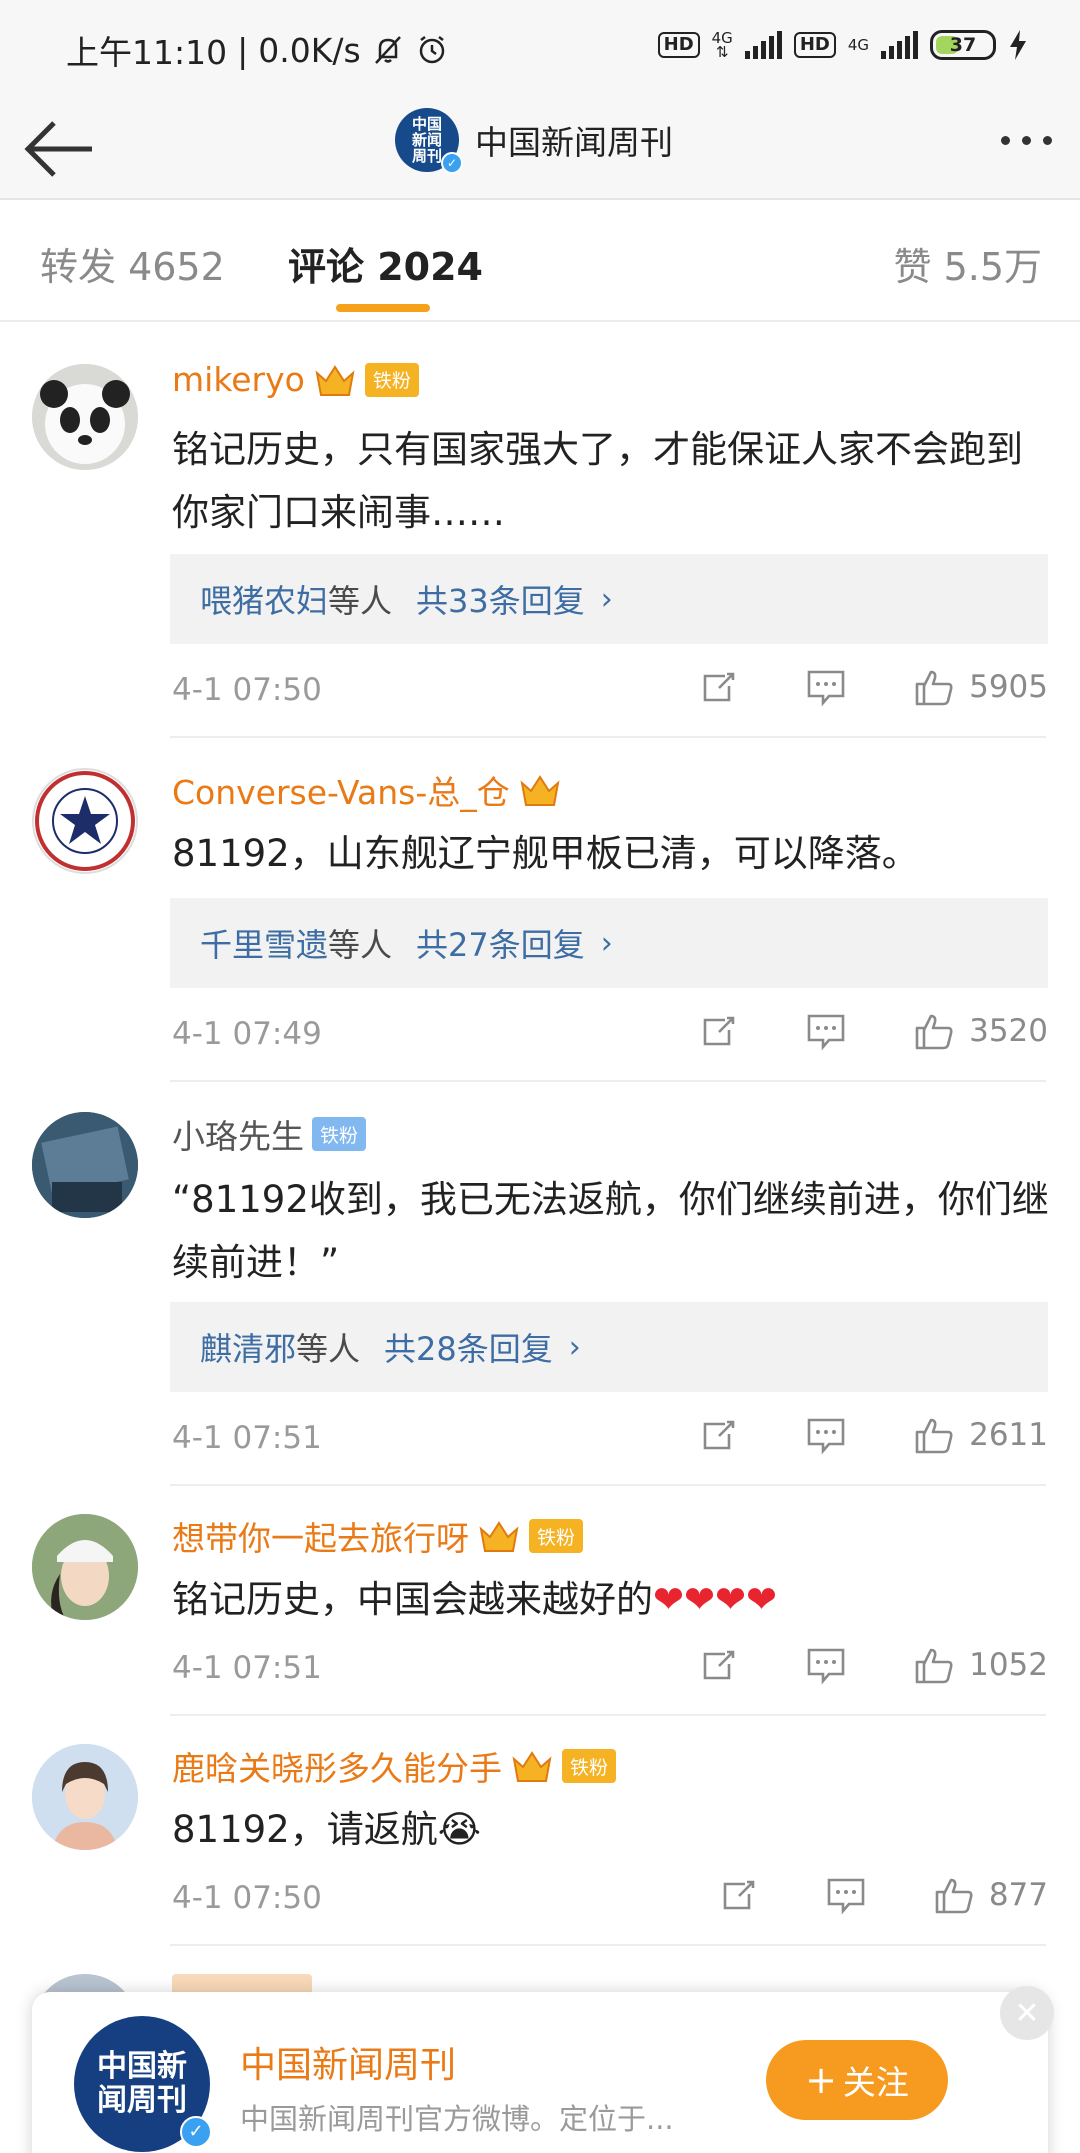  Describe the element at coordinates (821, 2080) in the screenshot. I see `plus-icon: +` at that location.